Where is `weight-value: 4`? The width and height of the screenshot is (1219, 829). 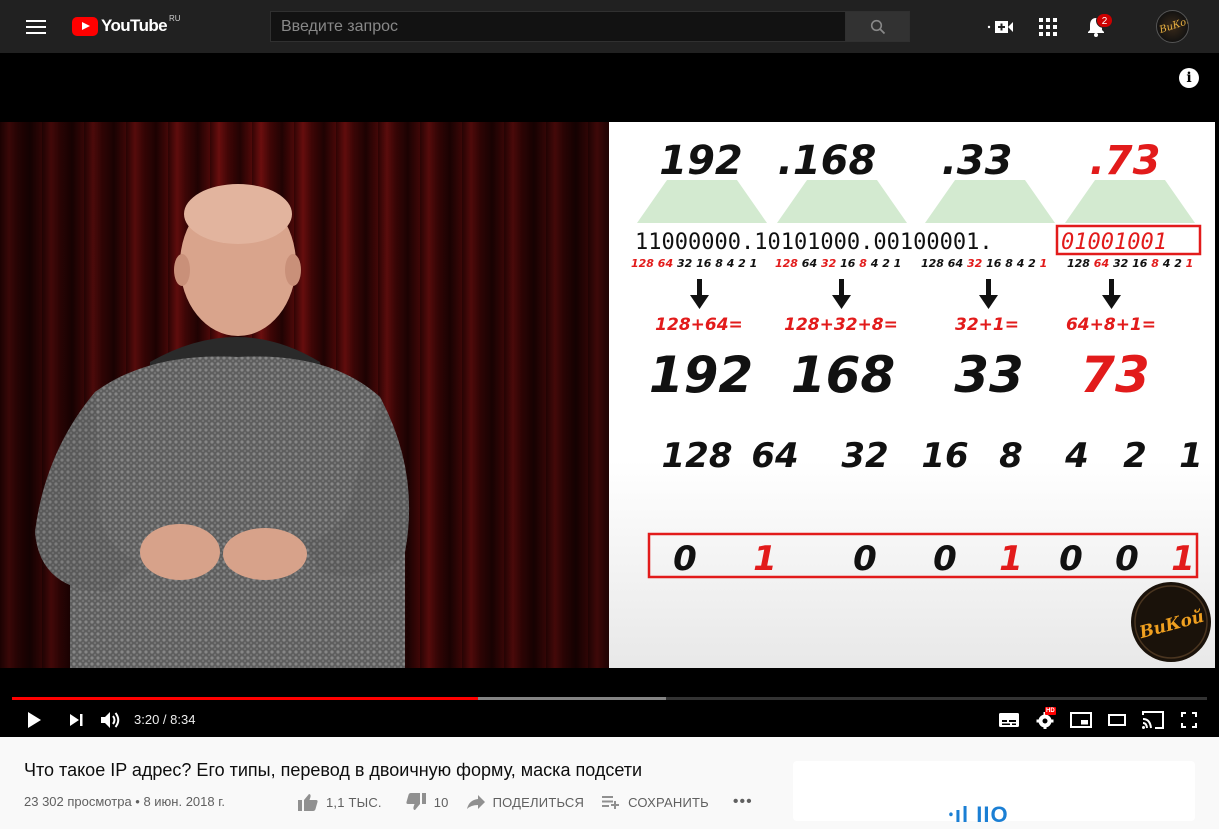 weight-value: 4 is located at coordinates (1076, 456).